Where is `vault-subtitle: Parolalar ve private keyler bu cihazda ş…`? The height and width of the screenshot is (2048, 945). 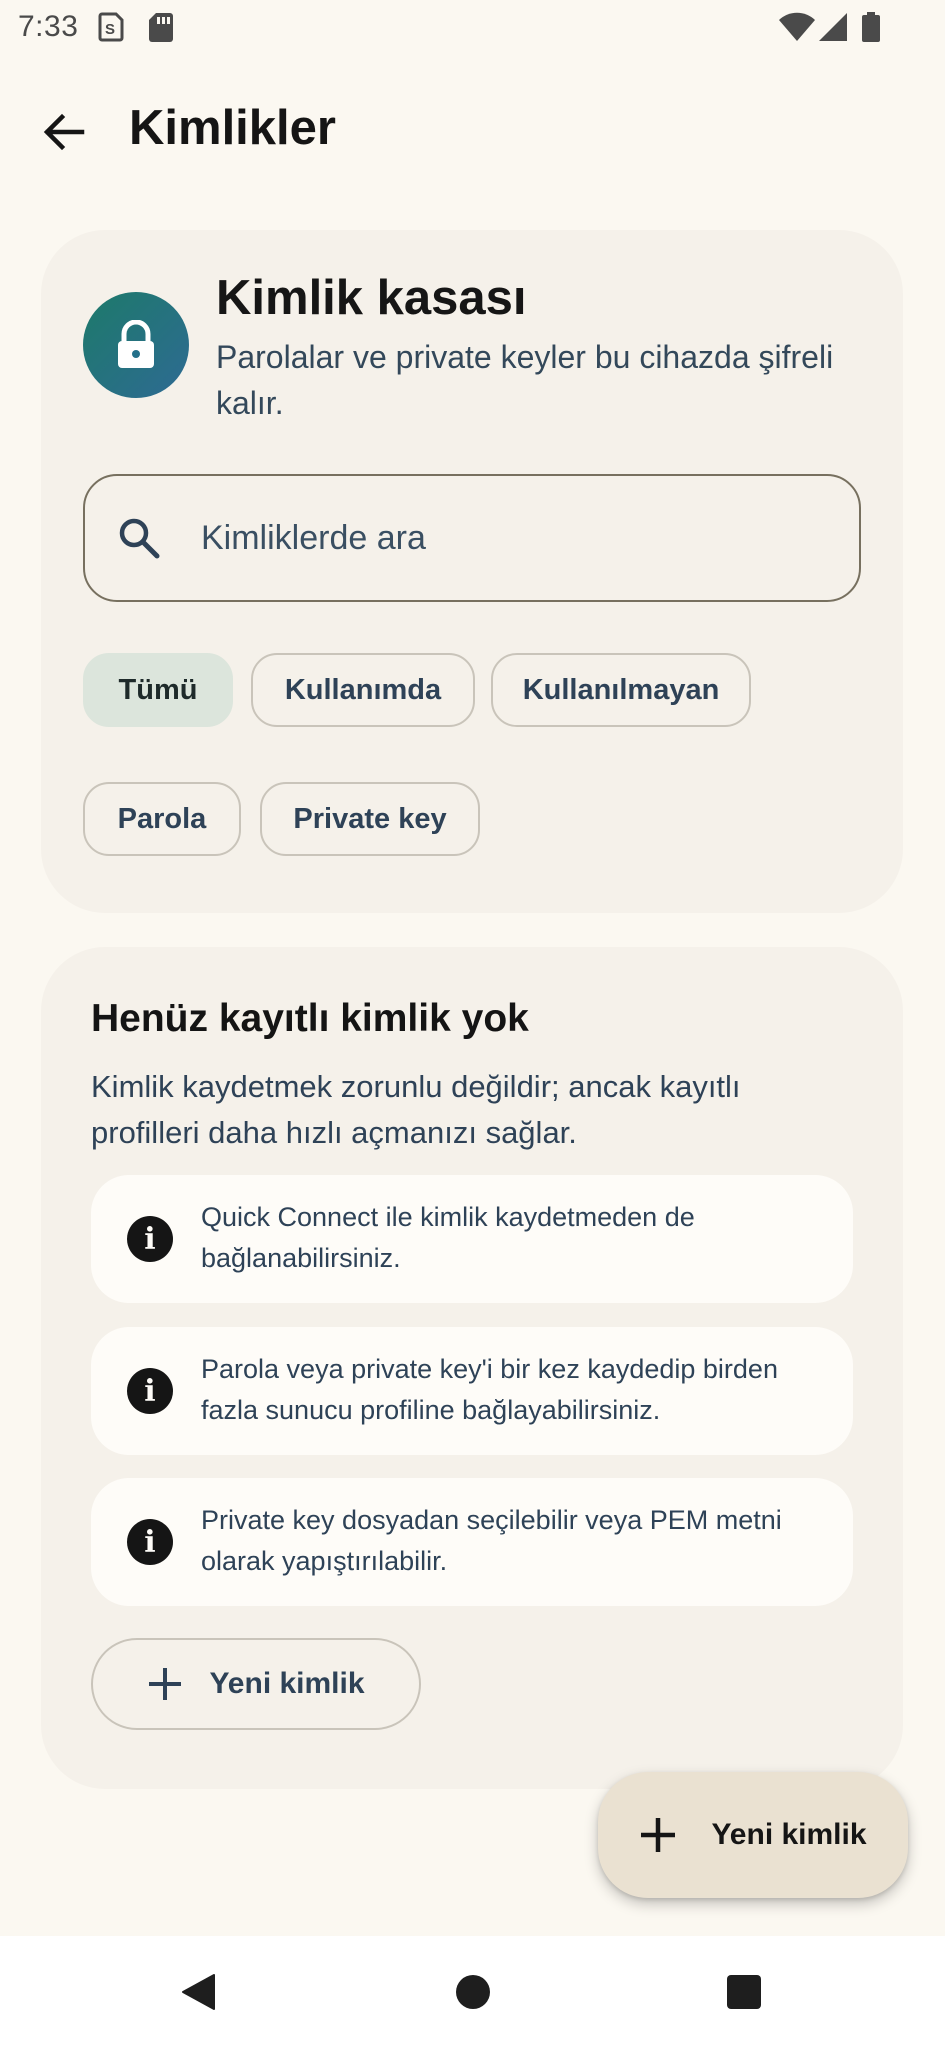 vault-subtitle: Parolalar ve private keyler bu cihazda ş… is located at coordinates (525, 380).